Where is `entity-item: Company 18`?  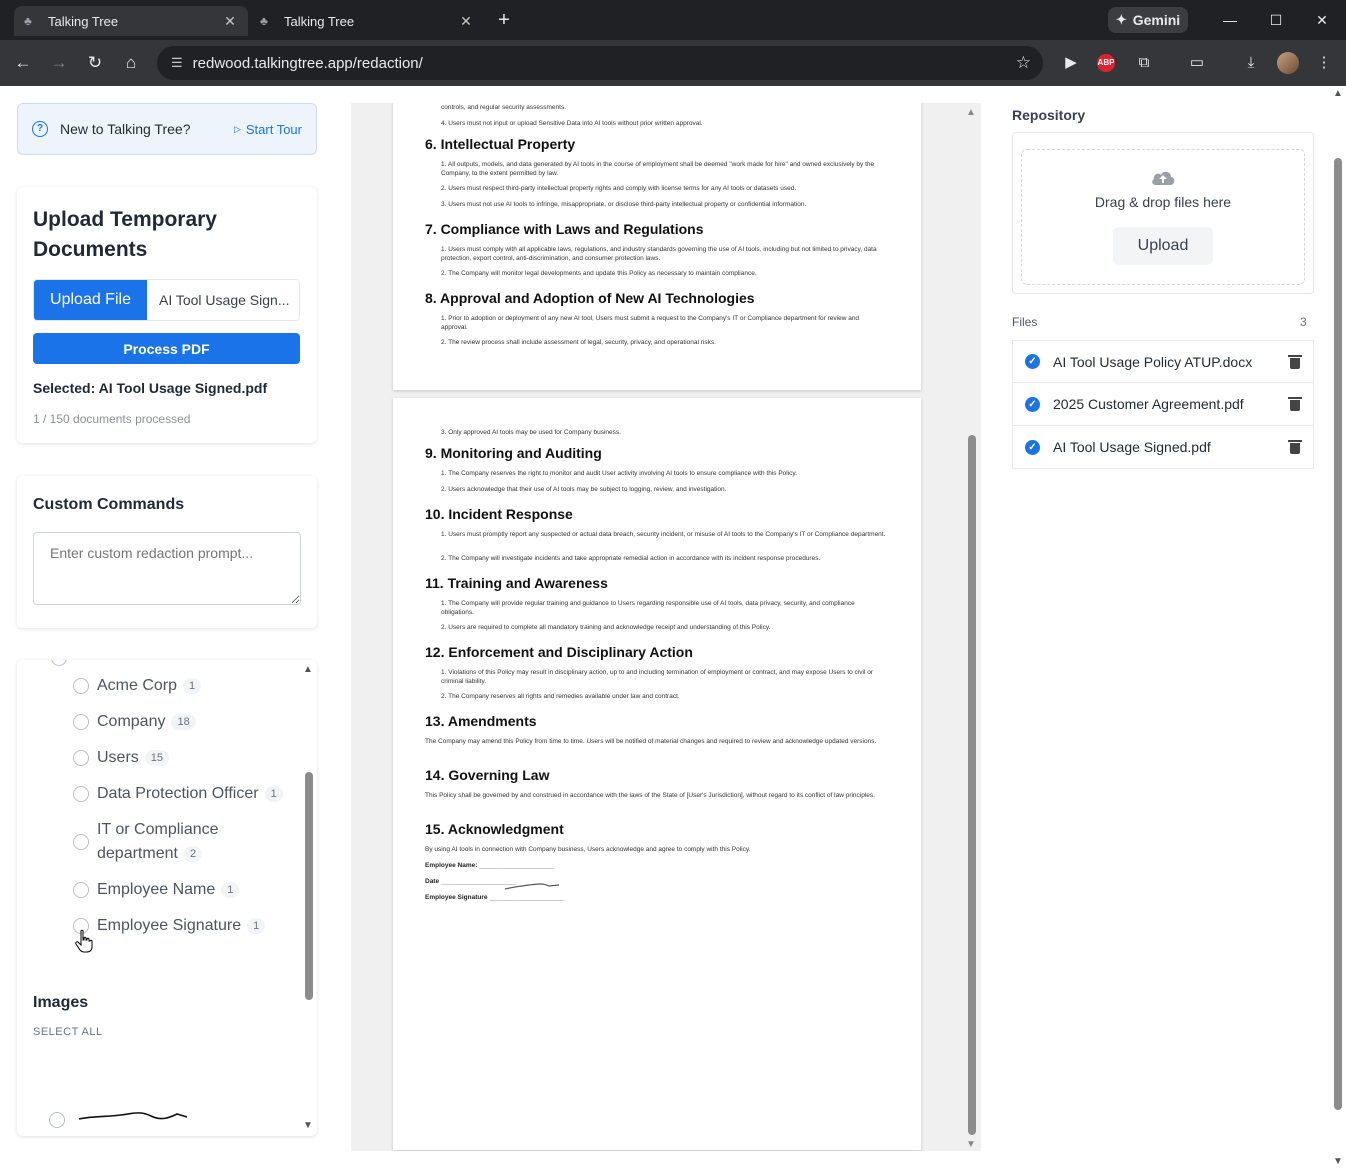
entity-item: Company 18 is located at coordinates (146, 722).